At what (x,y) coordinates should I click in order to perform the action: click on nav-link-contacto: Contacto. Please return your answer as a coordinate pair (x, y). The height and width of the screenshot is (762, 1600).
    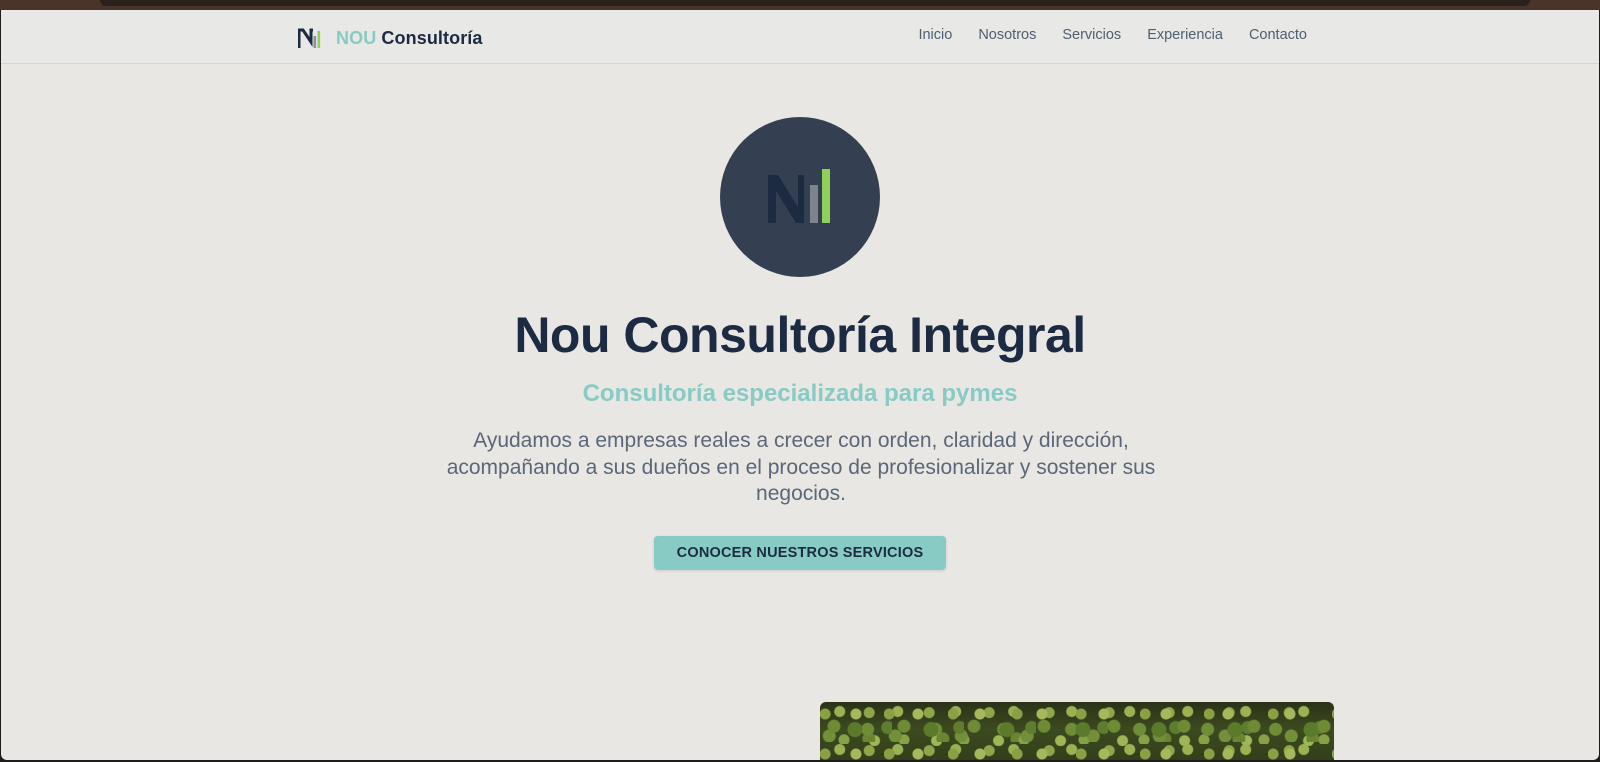
    Looking at the image, I should click on (1278, 35).